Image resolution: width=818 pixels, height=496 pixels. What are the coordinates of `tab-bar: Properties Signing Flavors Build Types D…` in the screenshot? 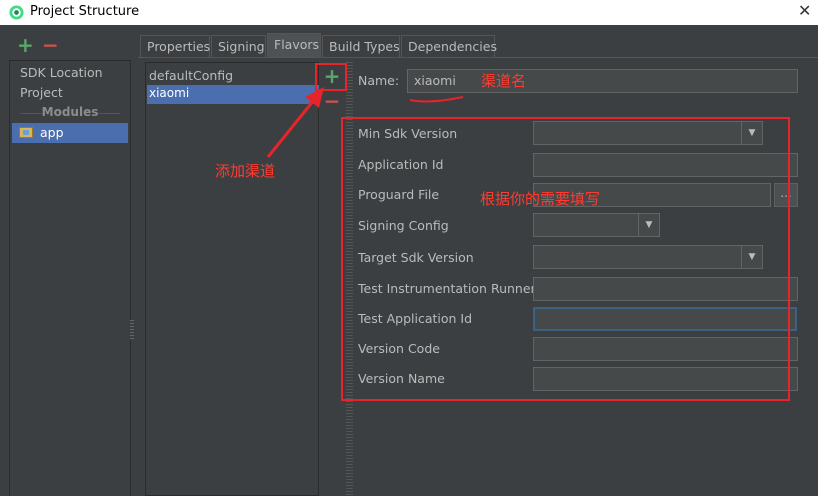 It's located at (478, 45).